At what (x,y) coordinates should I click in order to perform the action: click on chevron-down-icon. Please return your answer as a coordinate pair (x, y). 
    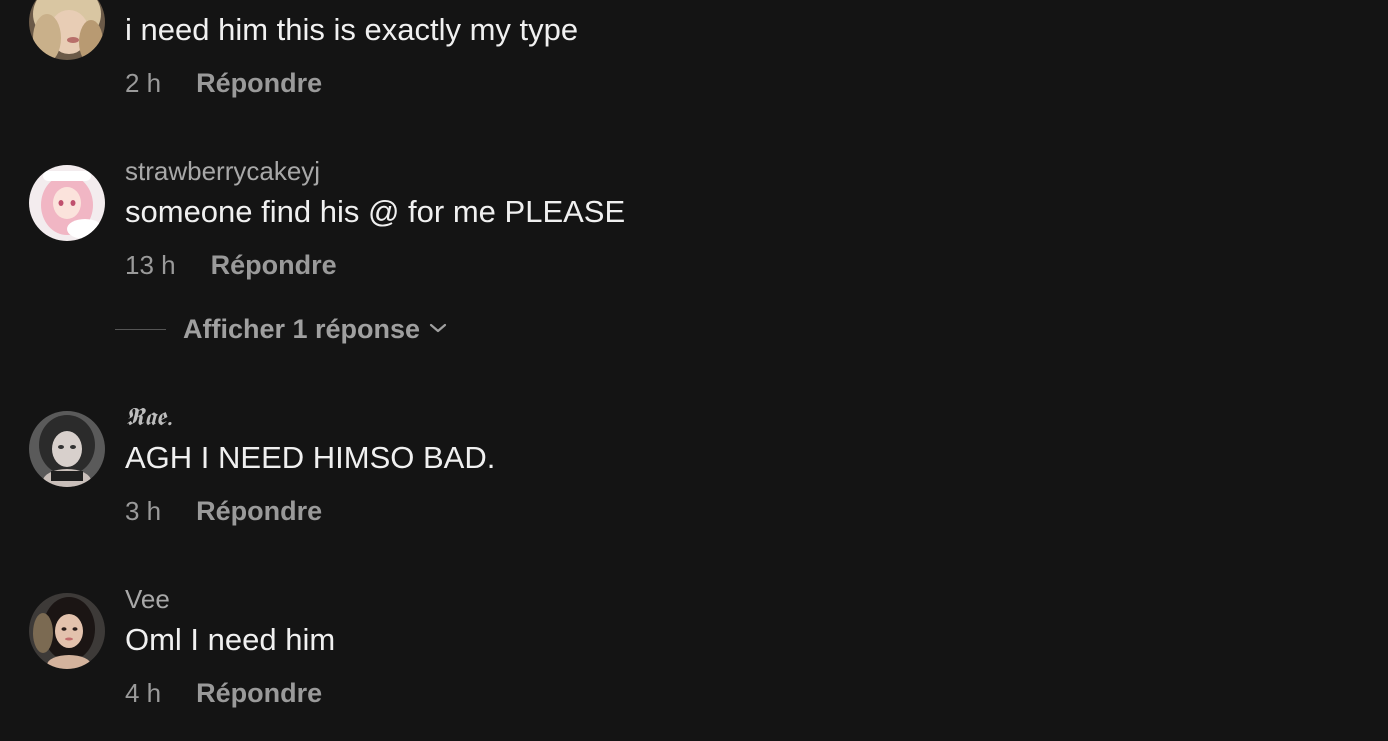
    Looking at the image, I should click on (438, 330).